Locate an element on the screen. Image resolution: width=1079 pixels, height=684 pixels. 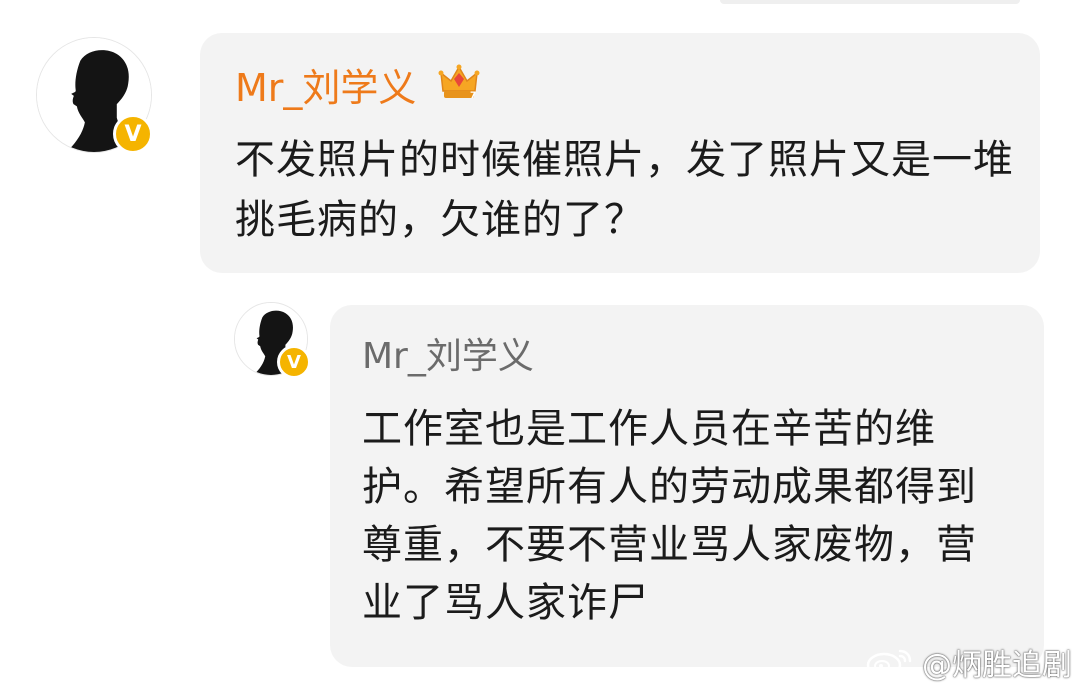
main-comment-text: 不发照片的时候催照片，发了照片又是一堆挑毛病的，欠谁的了？ is located at coordinates (624, 190).